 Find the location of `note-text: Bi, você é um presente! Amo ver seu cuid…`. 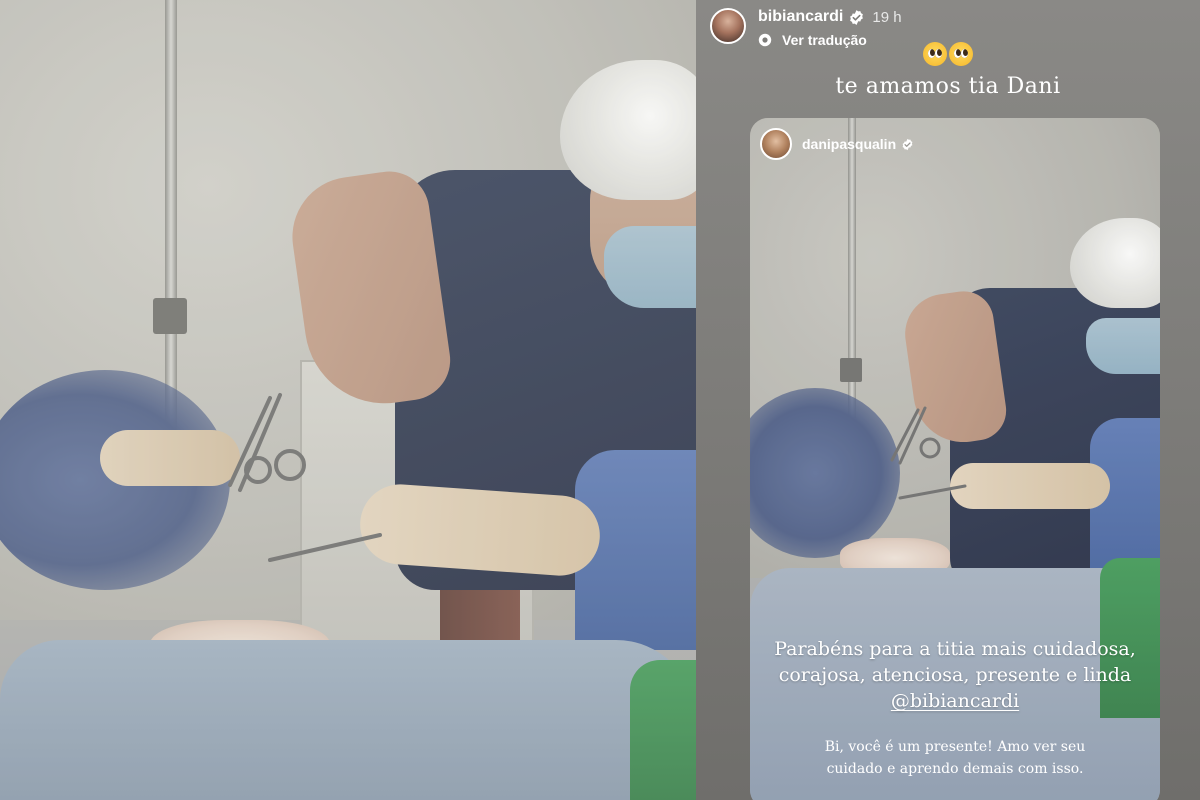

note-text: Bi, você é um presente! Amo ver seu cuid… is located at coordinates (955, 758).